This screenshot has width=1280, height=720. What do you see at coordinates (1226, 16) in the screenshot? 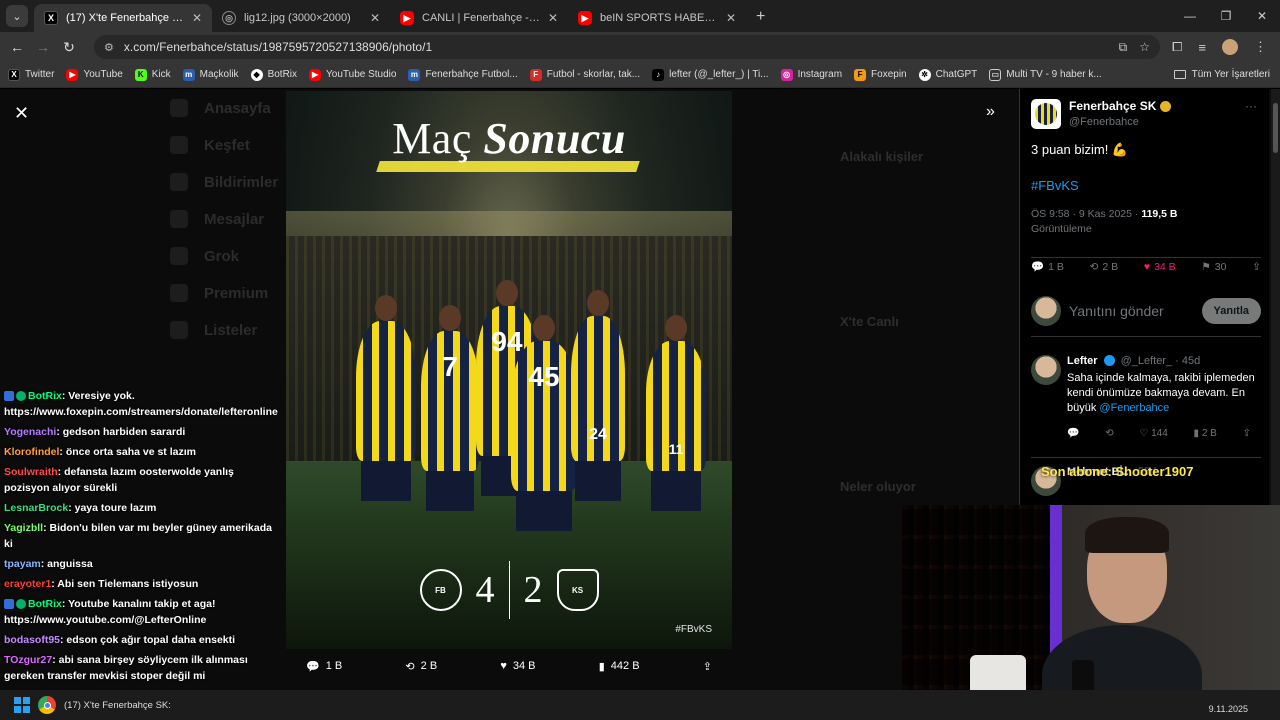
I see `restore-icon: ❐` at bounding box center [1226, 16].